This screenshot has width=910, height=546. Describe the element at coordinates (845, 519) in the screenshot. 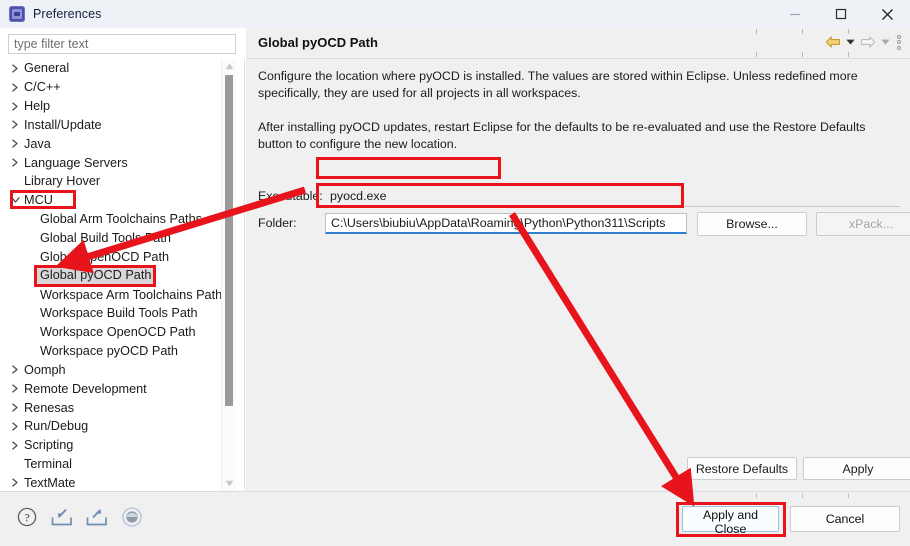

I see `cancel-button: Cancel` at that location.